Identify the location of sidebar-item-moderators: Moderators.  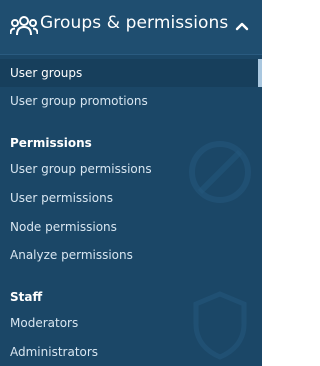
(131, 323).